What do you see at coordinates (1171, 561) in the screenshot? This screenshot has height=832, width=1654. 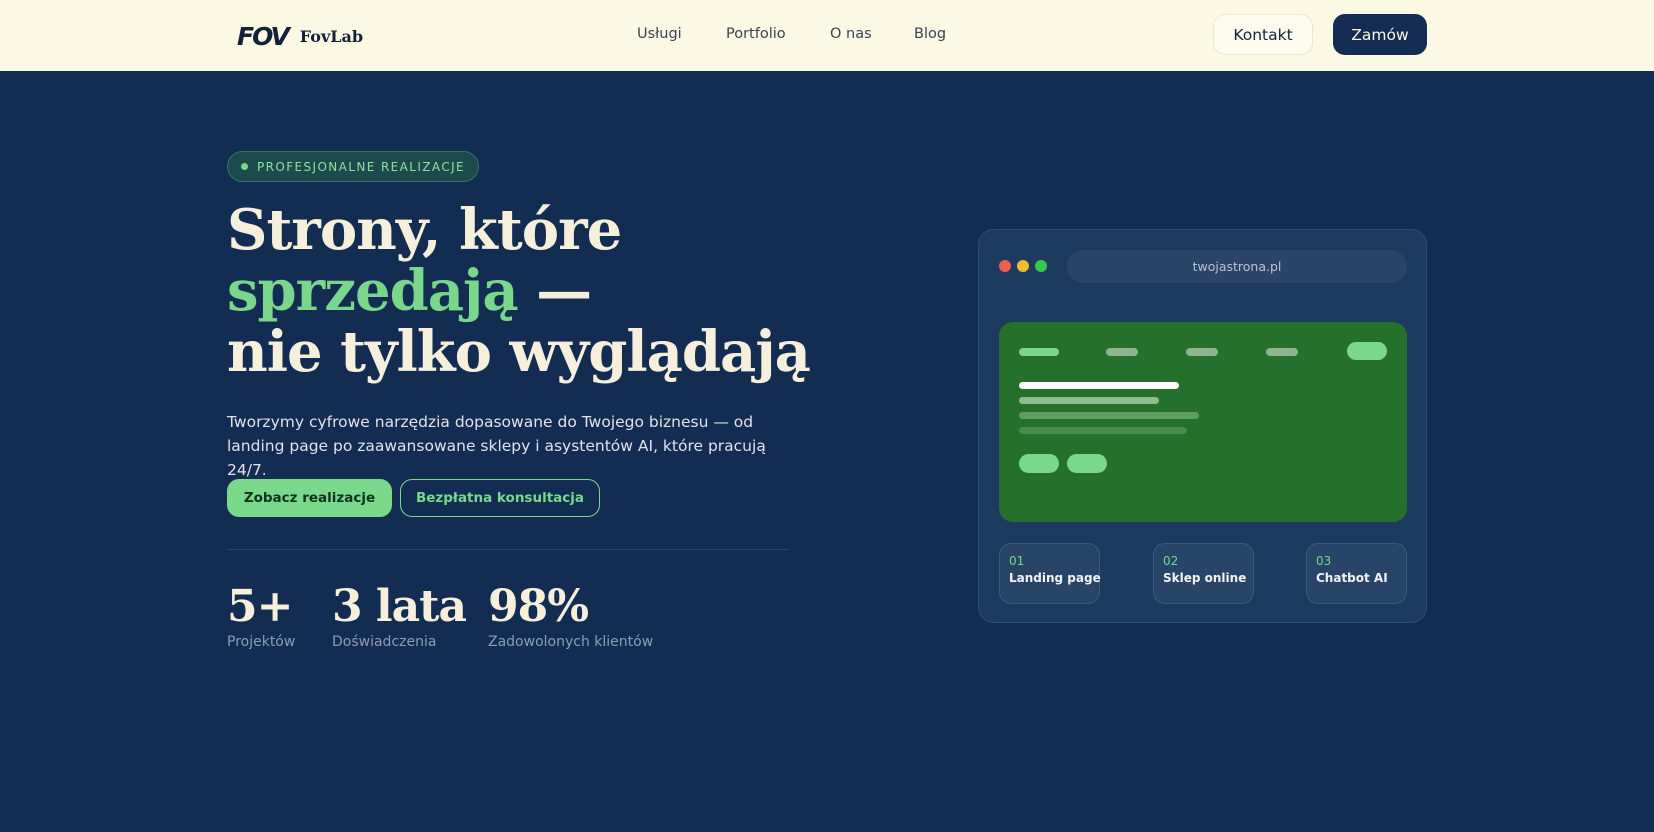 I see `card-number: 02` at bounding box center [1171, 561].